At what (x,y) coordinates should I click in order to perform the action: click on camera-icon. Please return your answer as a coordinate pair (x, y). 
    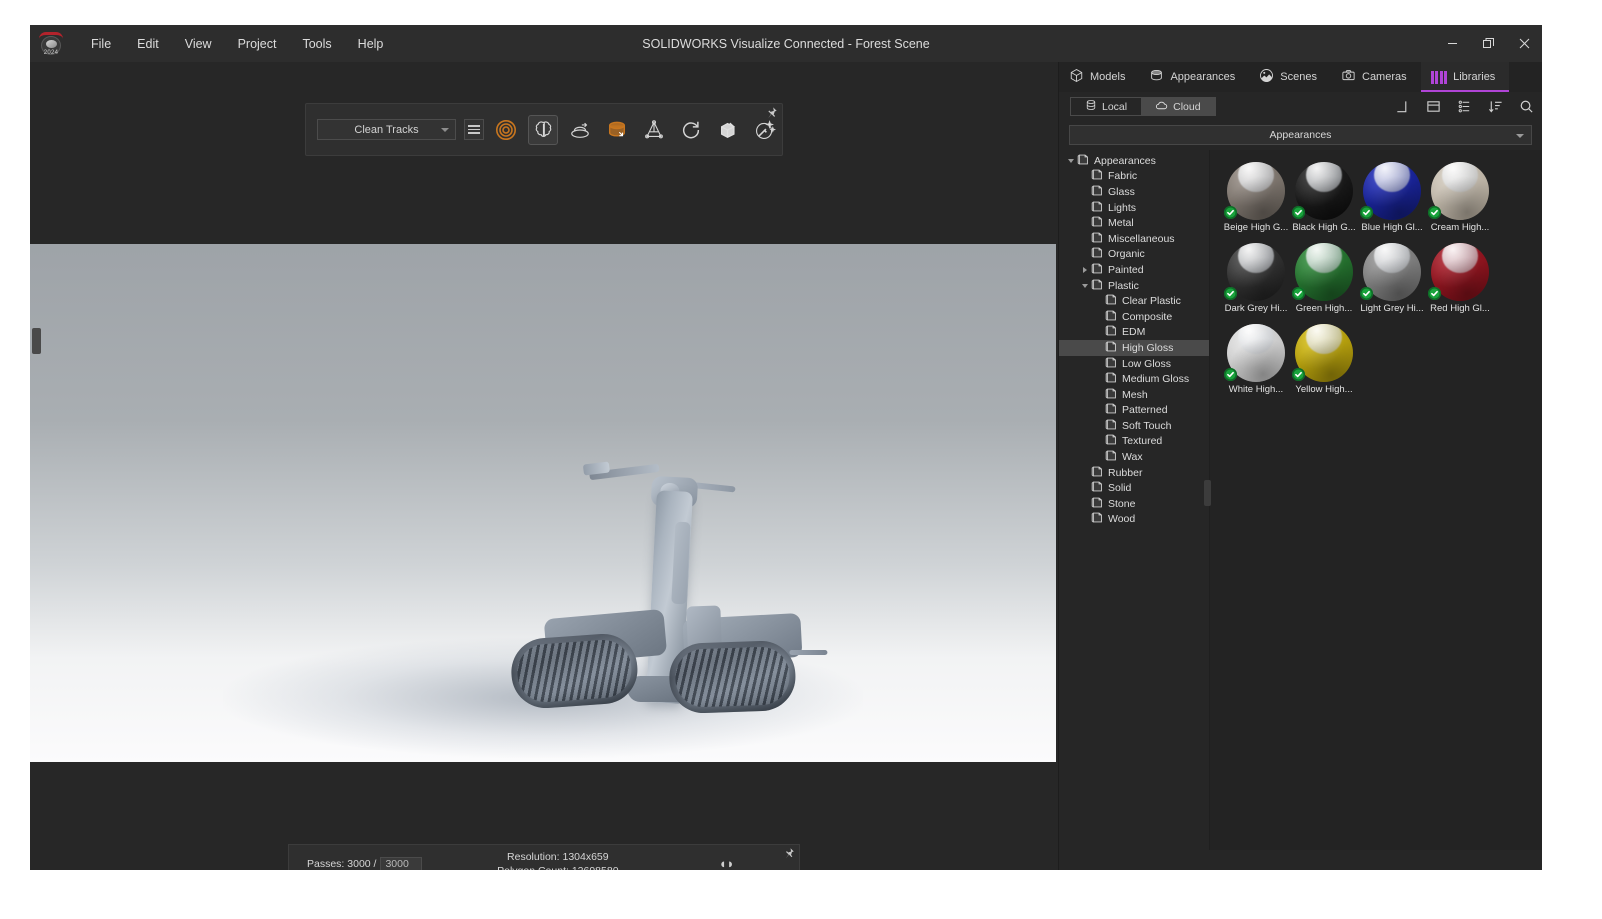
    Looking at the image, I should click on (1348, 77).